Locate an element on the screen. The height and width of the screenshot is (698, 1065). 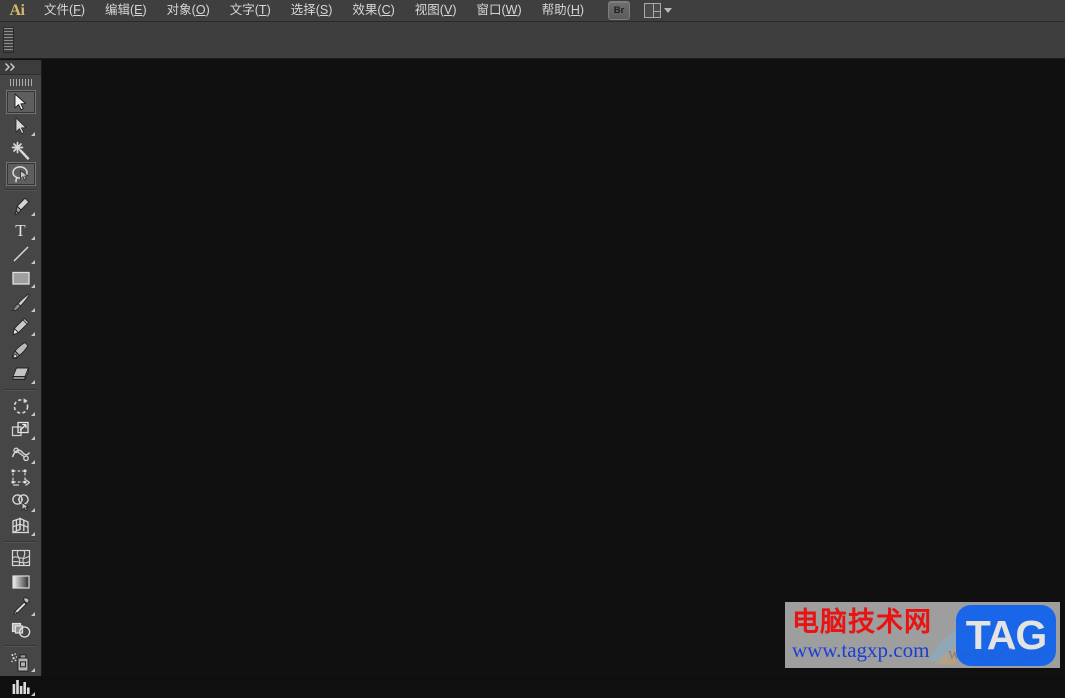
control-panel is located at coordinates (532, 40).